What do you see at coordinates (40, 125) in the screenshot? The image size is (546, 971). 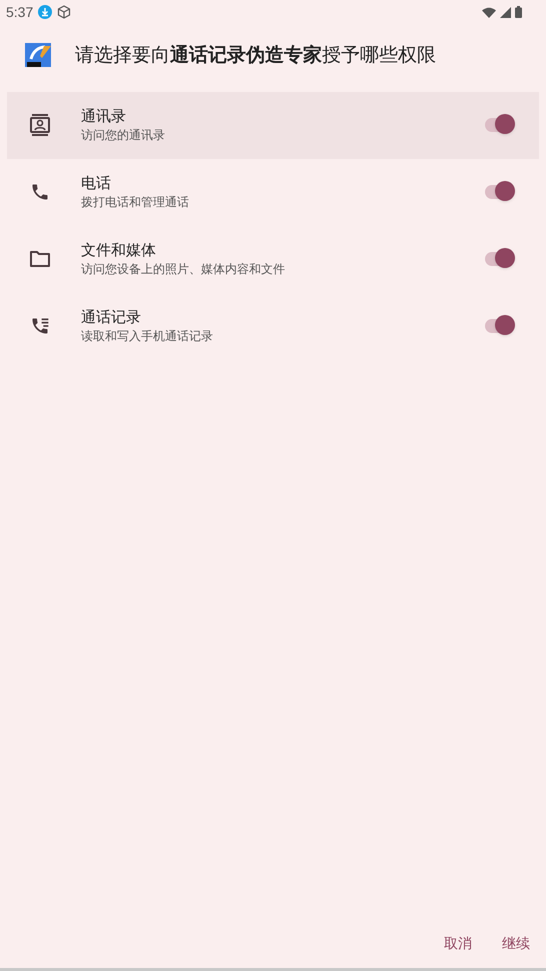 I see `contact-card-icon` at bounding box center [40, 125].